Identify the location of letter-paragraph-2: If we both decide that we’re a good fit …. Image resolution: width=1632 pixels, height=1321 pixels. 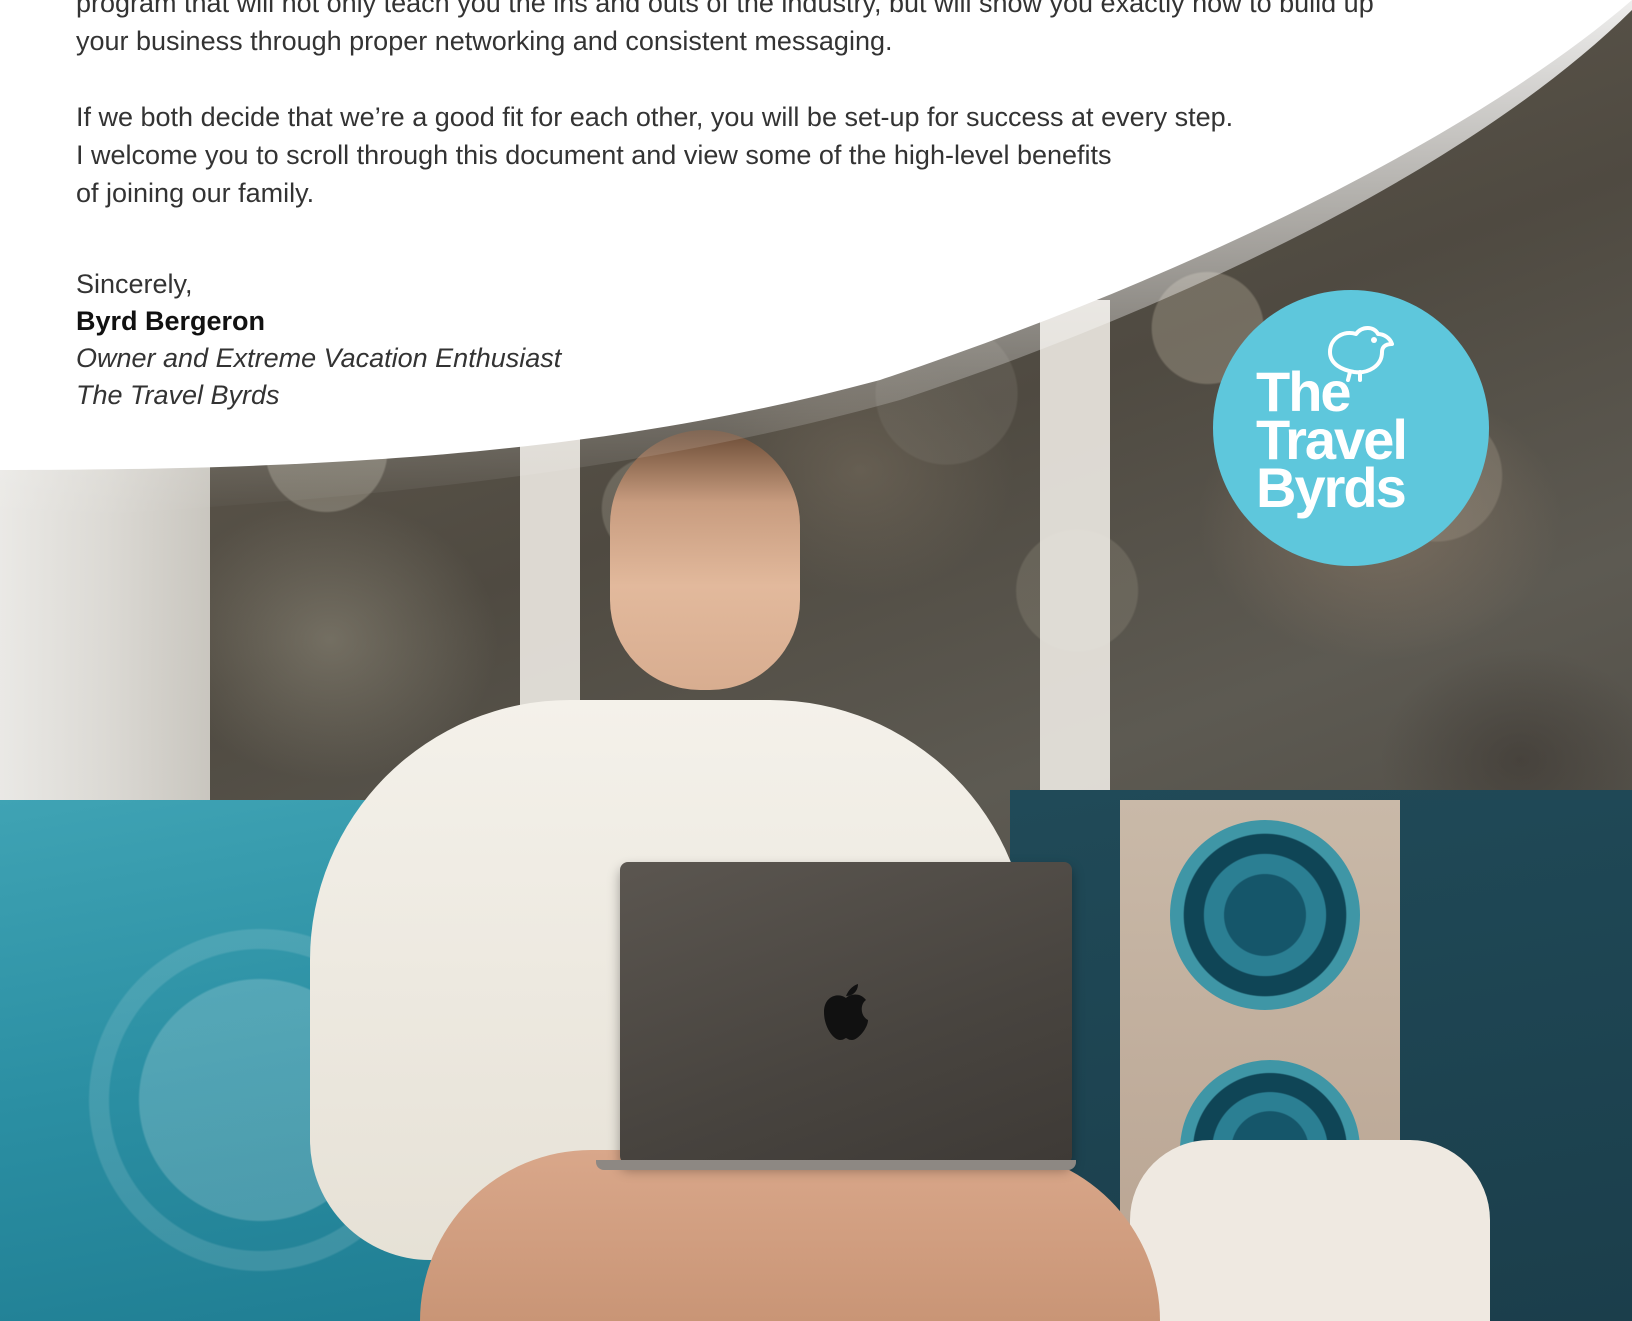
(654, 155).